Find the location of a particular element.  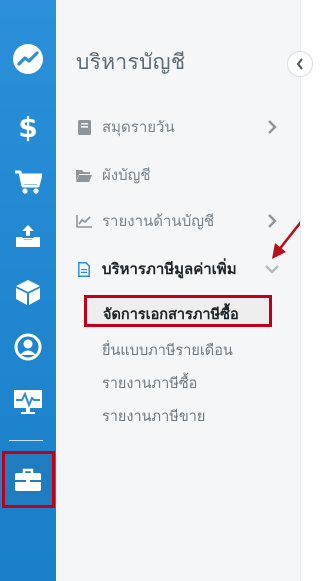

submenu-item-sales-tax-report: รายงานภาษีขาย is located at coordinates (153, 416).